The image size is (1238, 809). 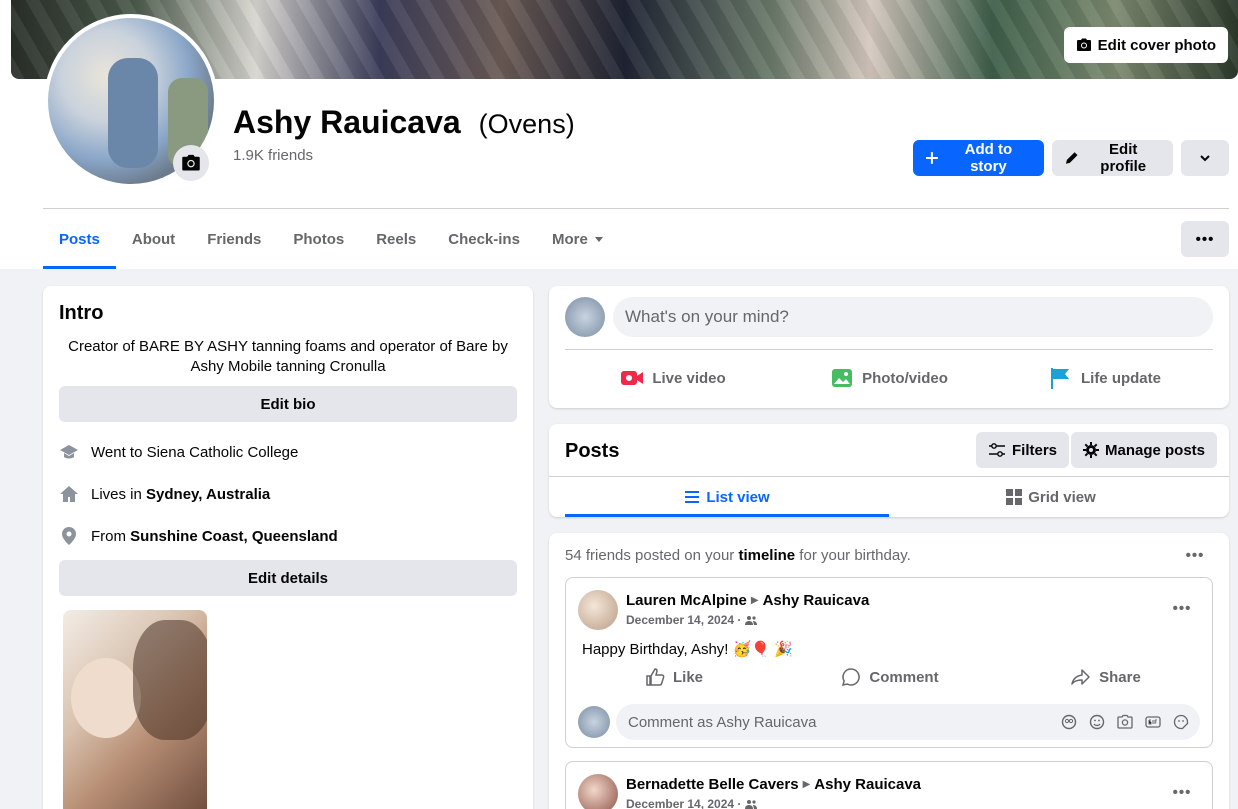 What do you see at coordinates (234, 536) in the screenshot?
I see `from-place-link: Sunshine Coast, Queensland` at bounding box center [234, 536].